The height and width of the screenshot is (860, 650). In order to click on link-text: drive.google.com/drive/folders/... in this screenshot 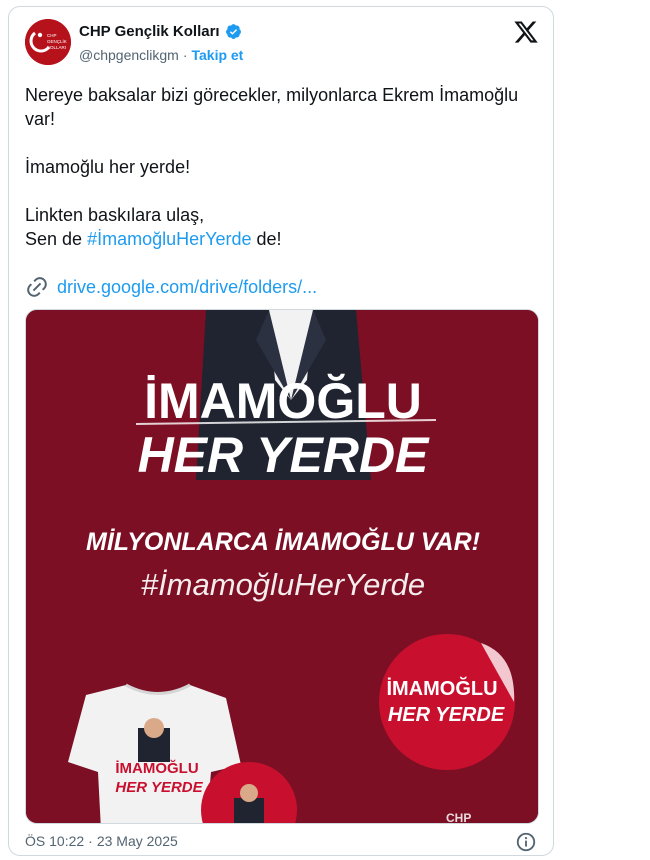, I will do `click(187, 286)`.